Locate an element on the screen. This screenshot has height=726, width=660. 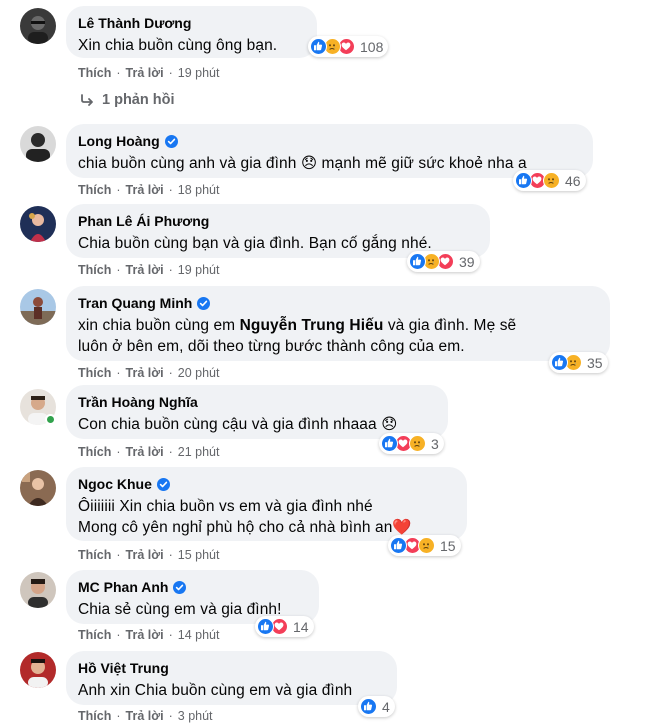
reaction-count: 46 is located at coordinates (573, 180).